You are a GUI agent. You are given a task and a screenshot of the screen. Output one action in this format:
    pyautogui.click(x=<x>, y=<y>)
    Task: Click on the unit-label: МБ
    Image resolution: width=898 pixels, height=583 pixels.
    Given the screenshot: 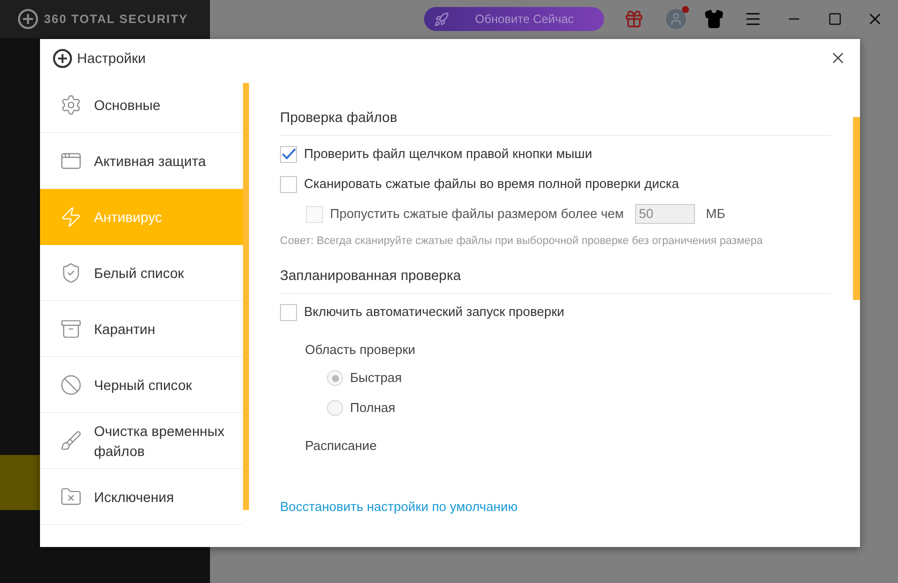 What is the action you would take?
    pyautogui.click(x=716, y=214)
    